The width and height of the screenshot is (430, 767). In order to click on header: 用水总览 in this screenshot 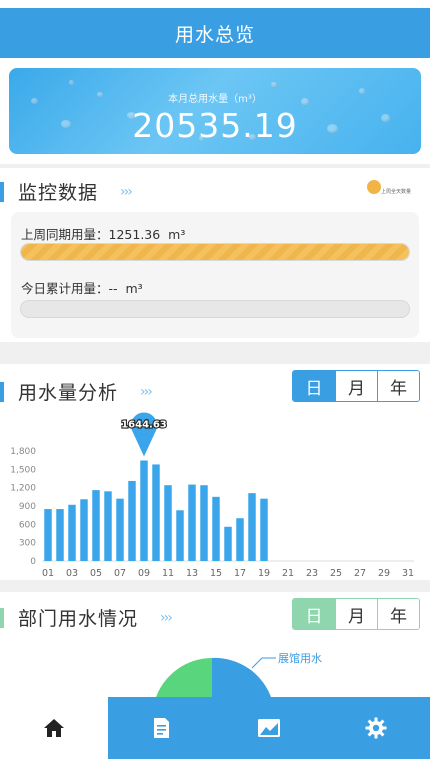, I will do `click(215, 31)`.